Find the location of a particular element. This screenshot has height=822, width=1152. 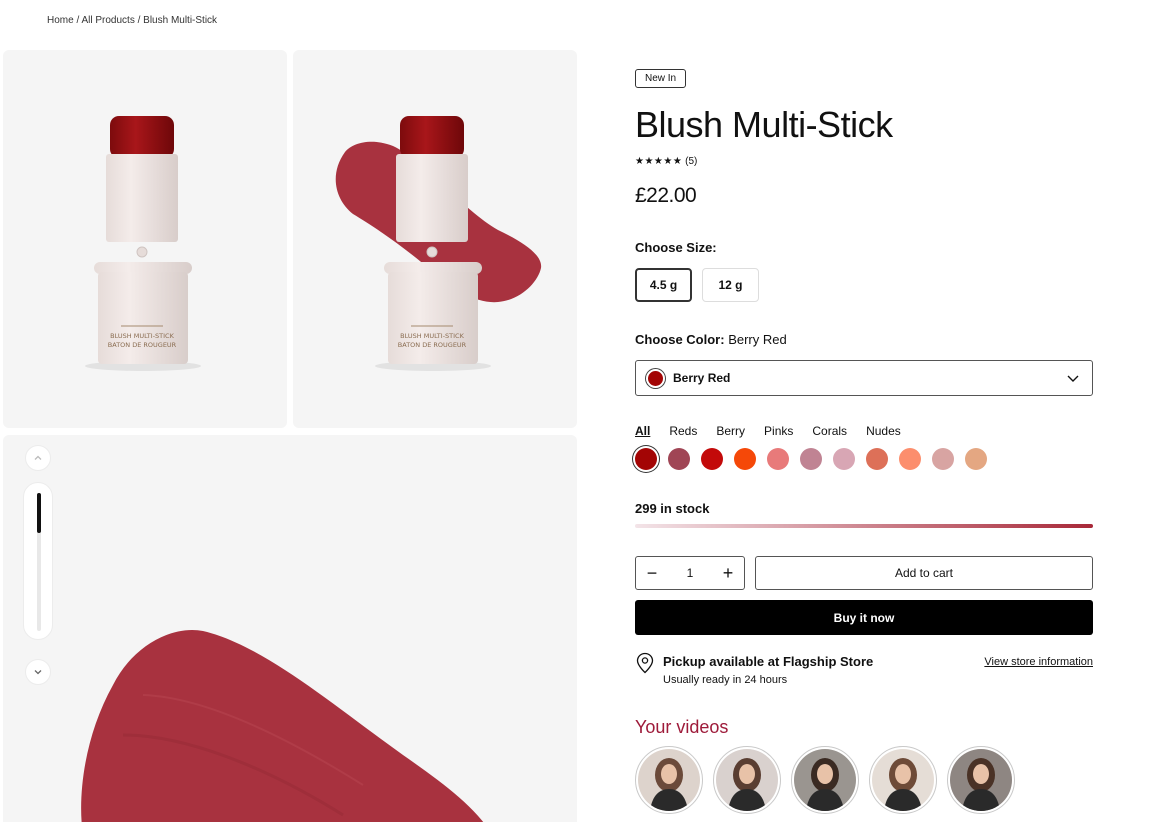

quantity-increase-button: + is located at coordinates (728, 573).